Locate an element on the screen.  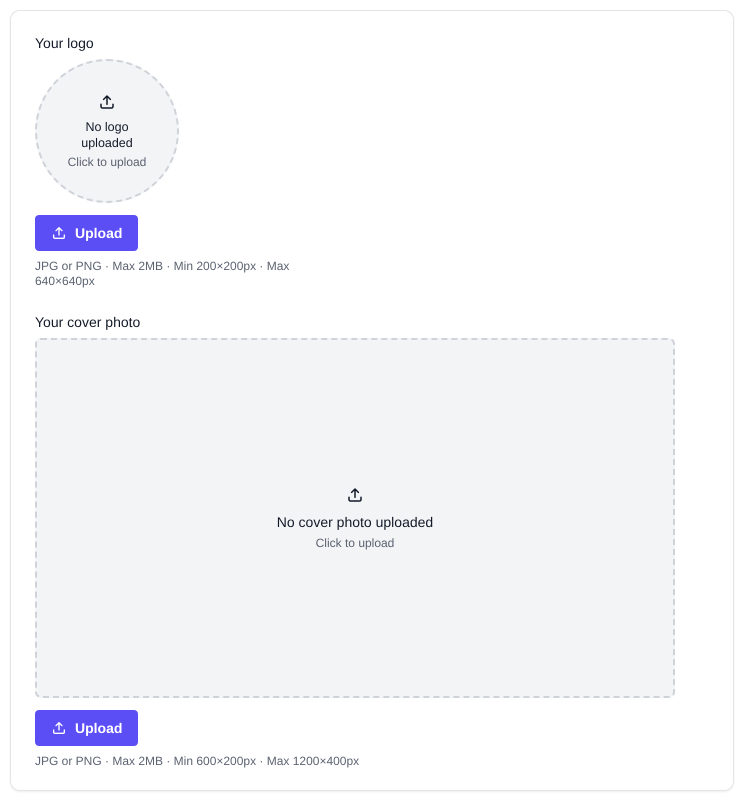
file-requirements: JPG or PNG · Max 2MB · Min 200×200px · Max 640×640px is located at coordinates (162, 274).